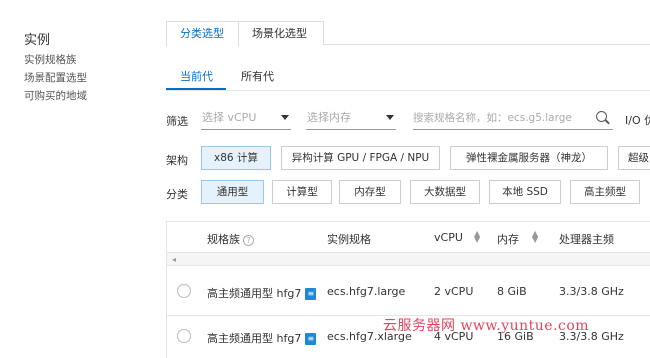 This screenshot has height=358, width=650. I want to click on row-spec-cell: ecs.hfg7.large, so click(366, 291).